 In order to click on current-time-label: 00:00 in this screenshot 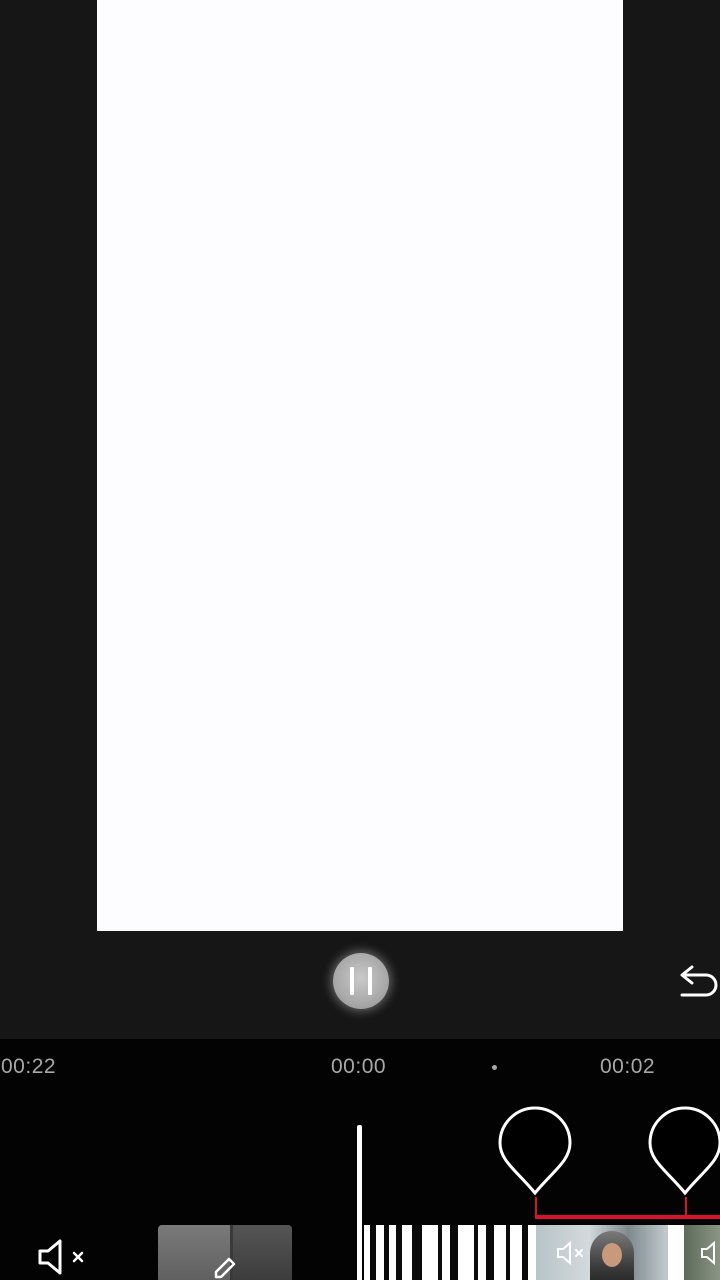, I will do `click(359, 1066)`.